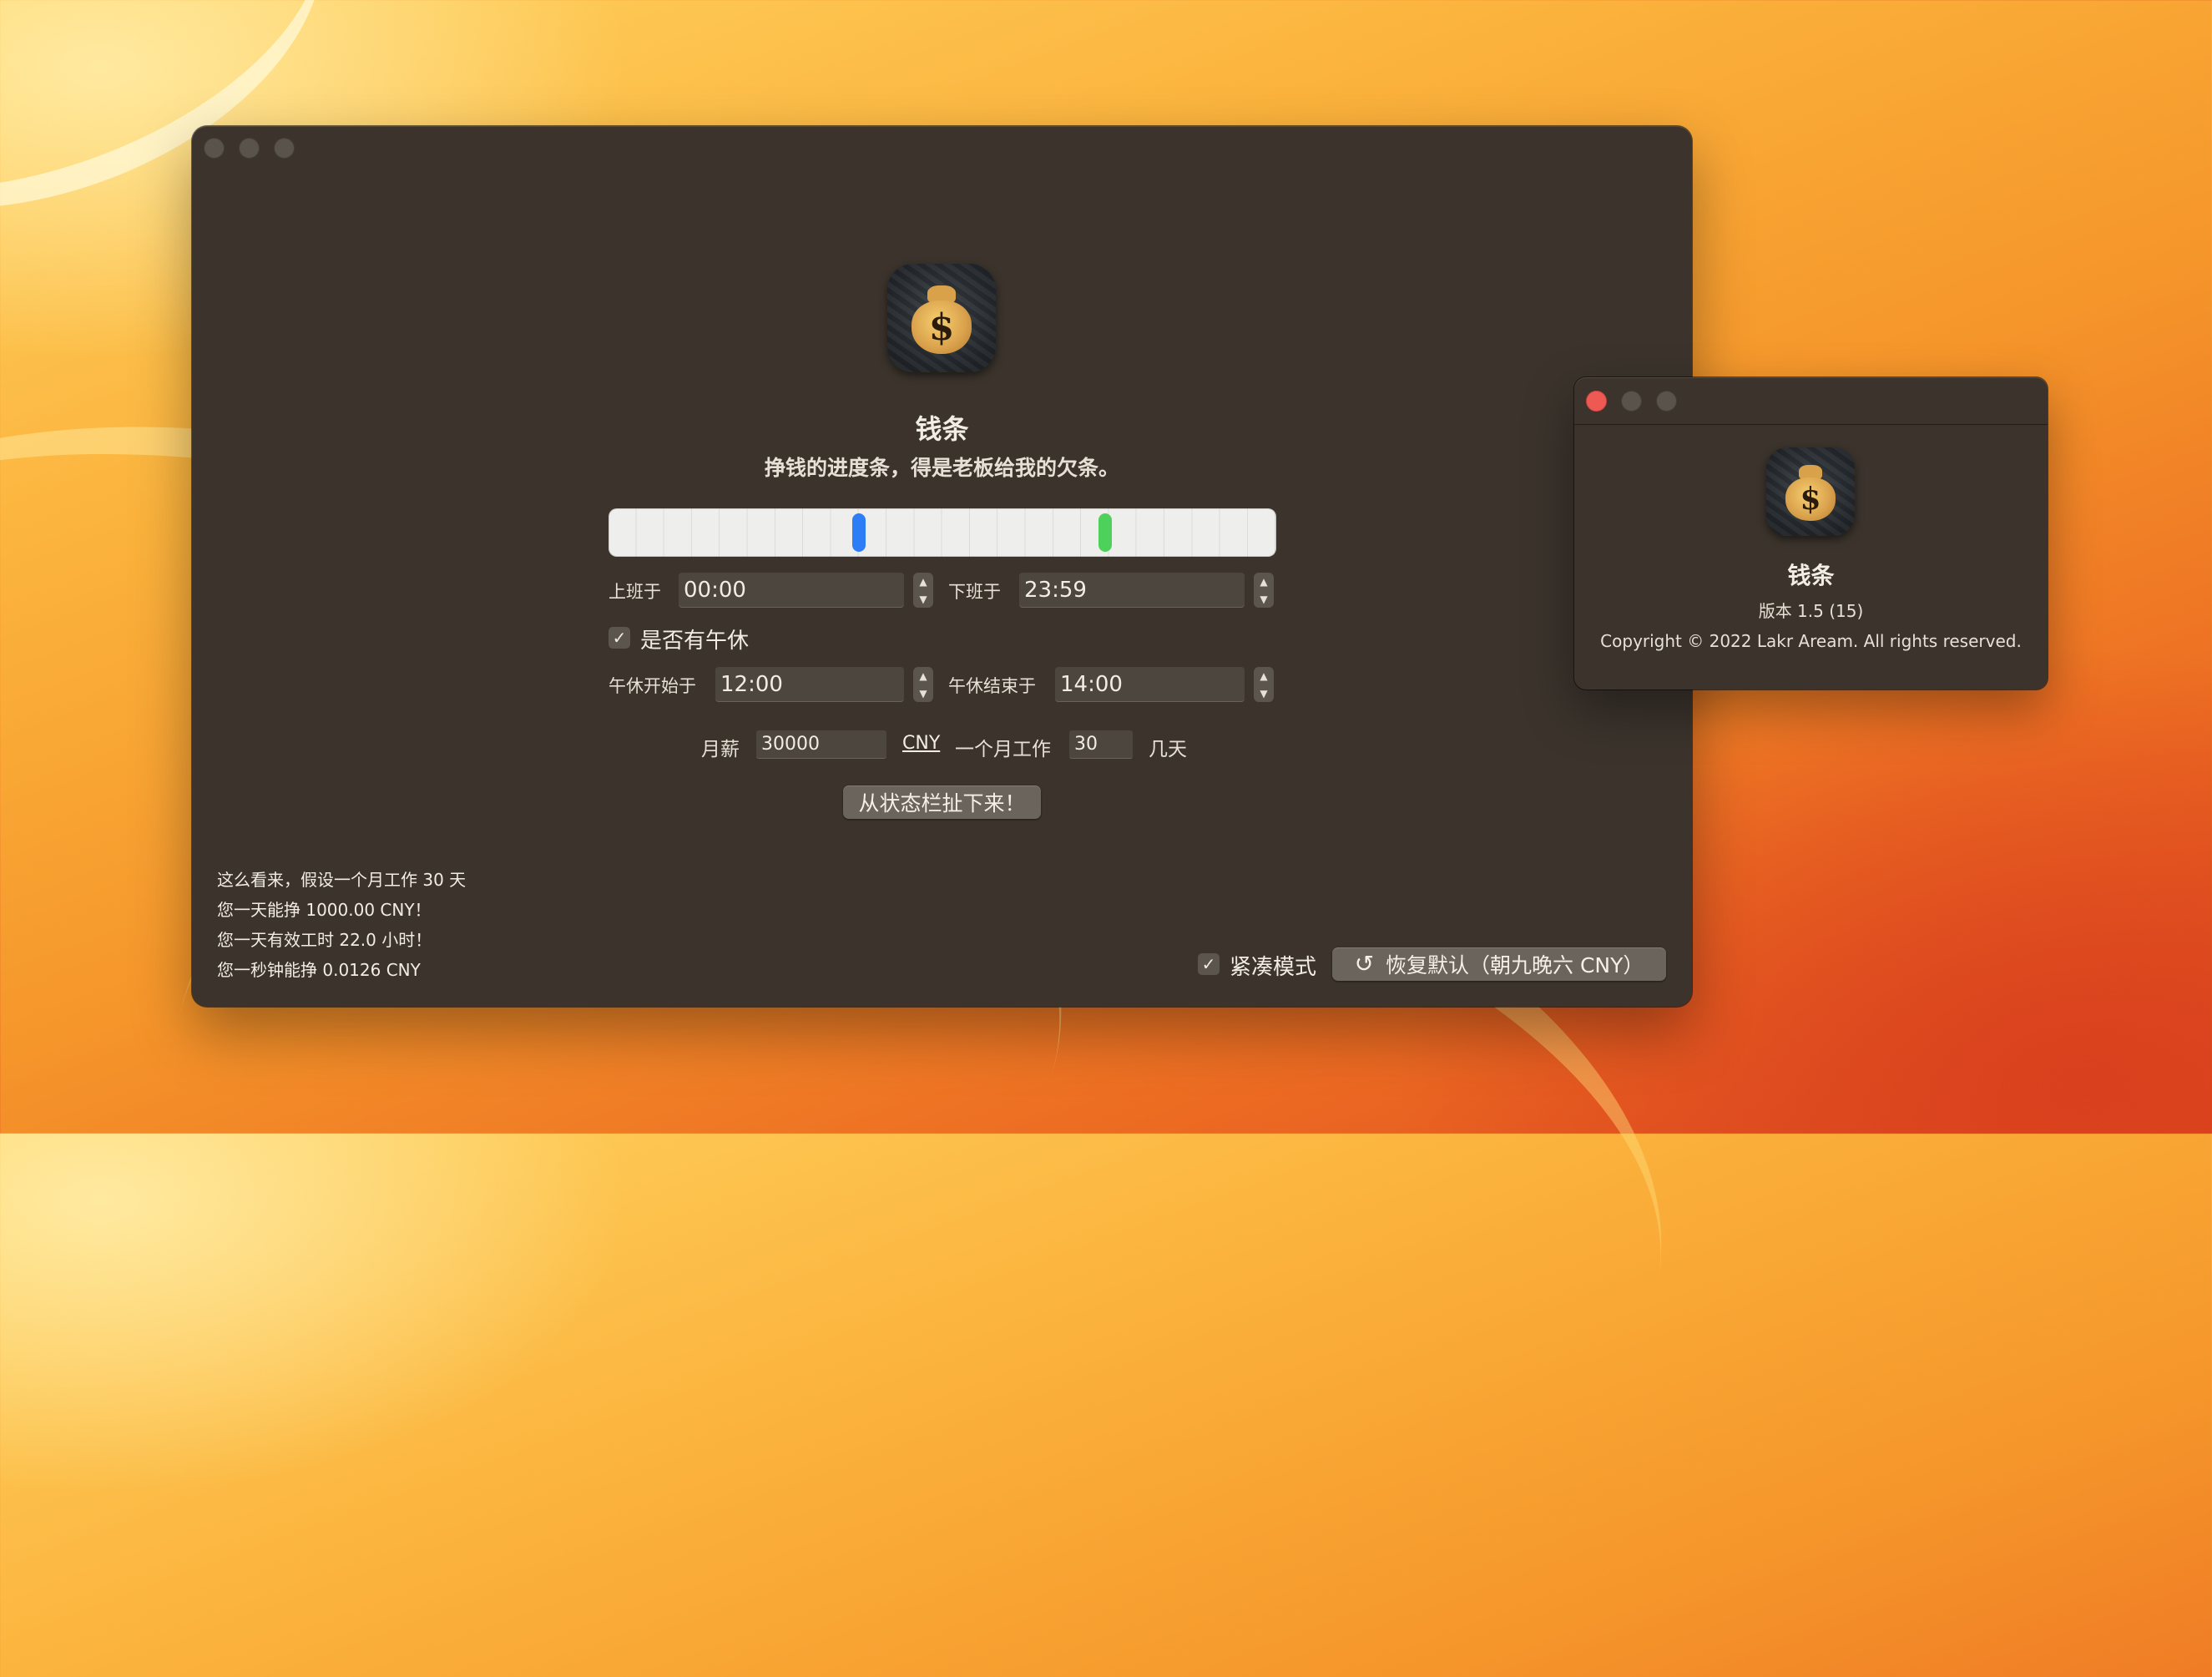  I want to click on compact-mode-checkbox: ✓, so click(1209, 964).